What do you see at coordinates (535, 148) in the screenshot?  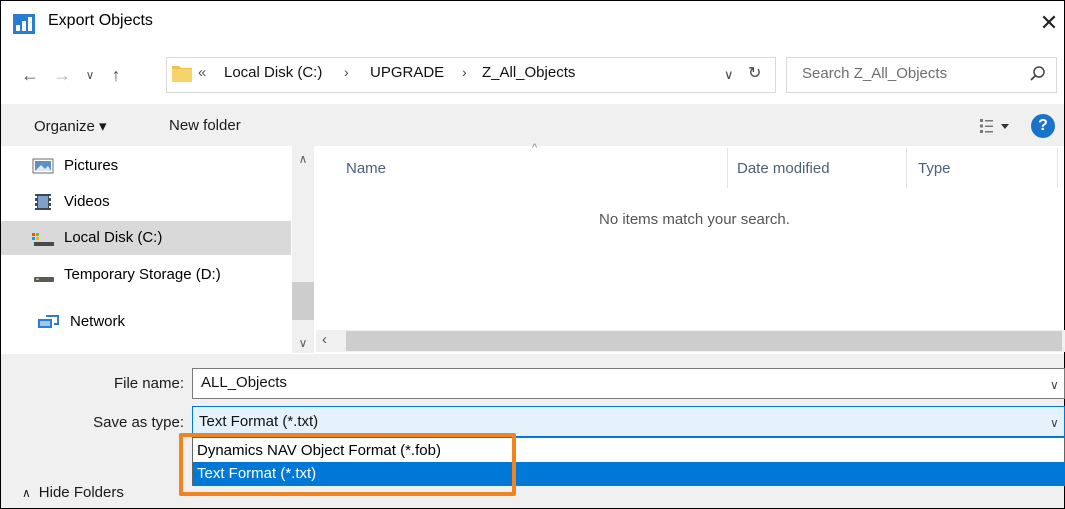 I see `sort-chevron-icon: ^` at bounding box center [535, 148].